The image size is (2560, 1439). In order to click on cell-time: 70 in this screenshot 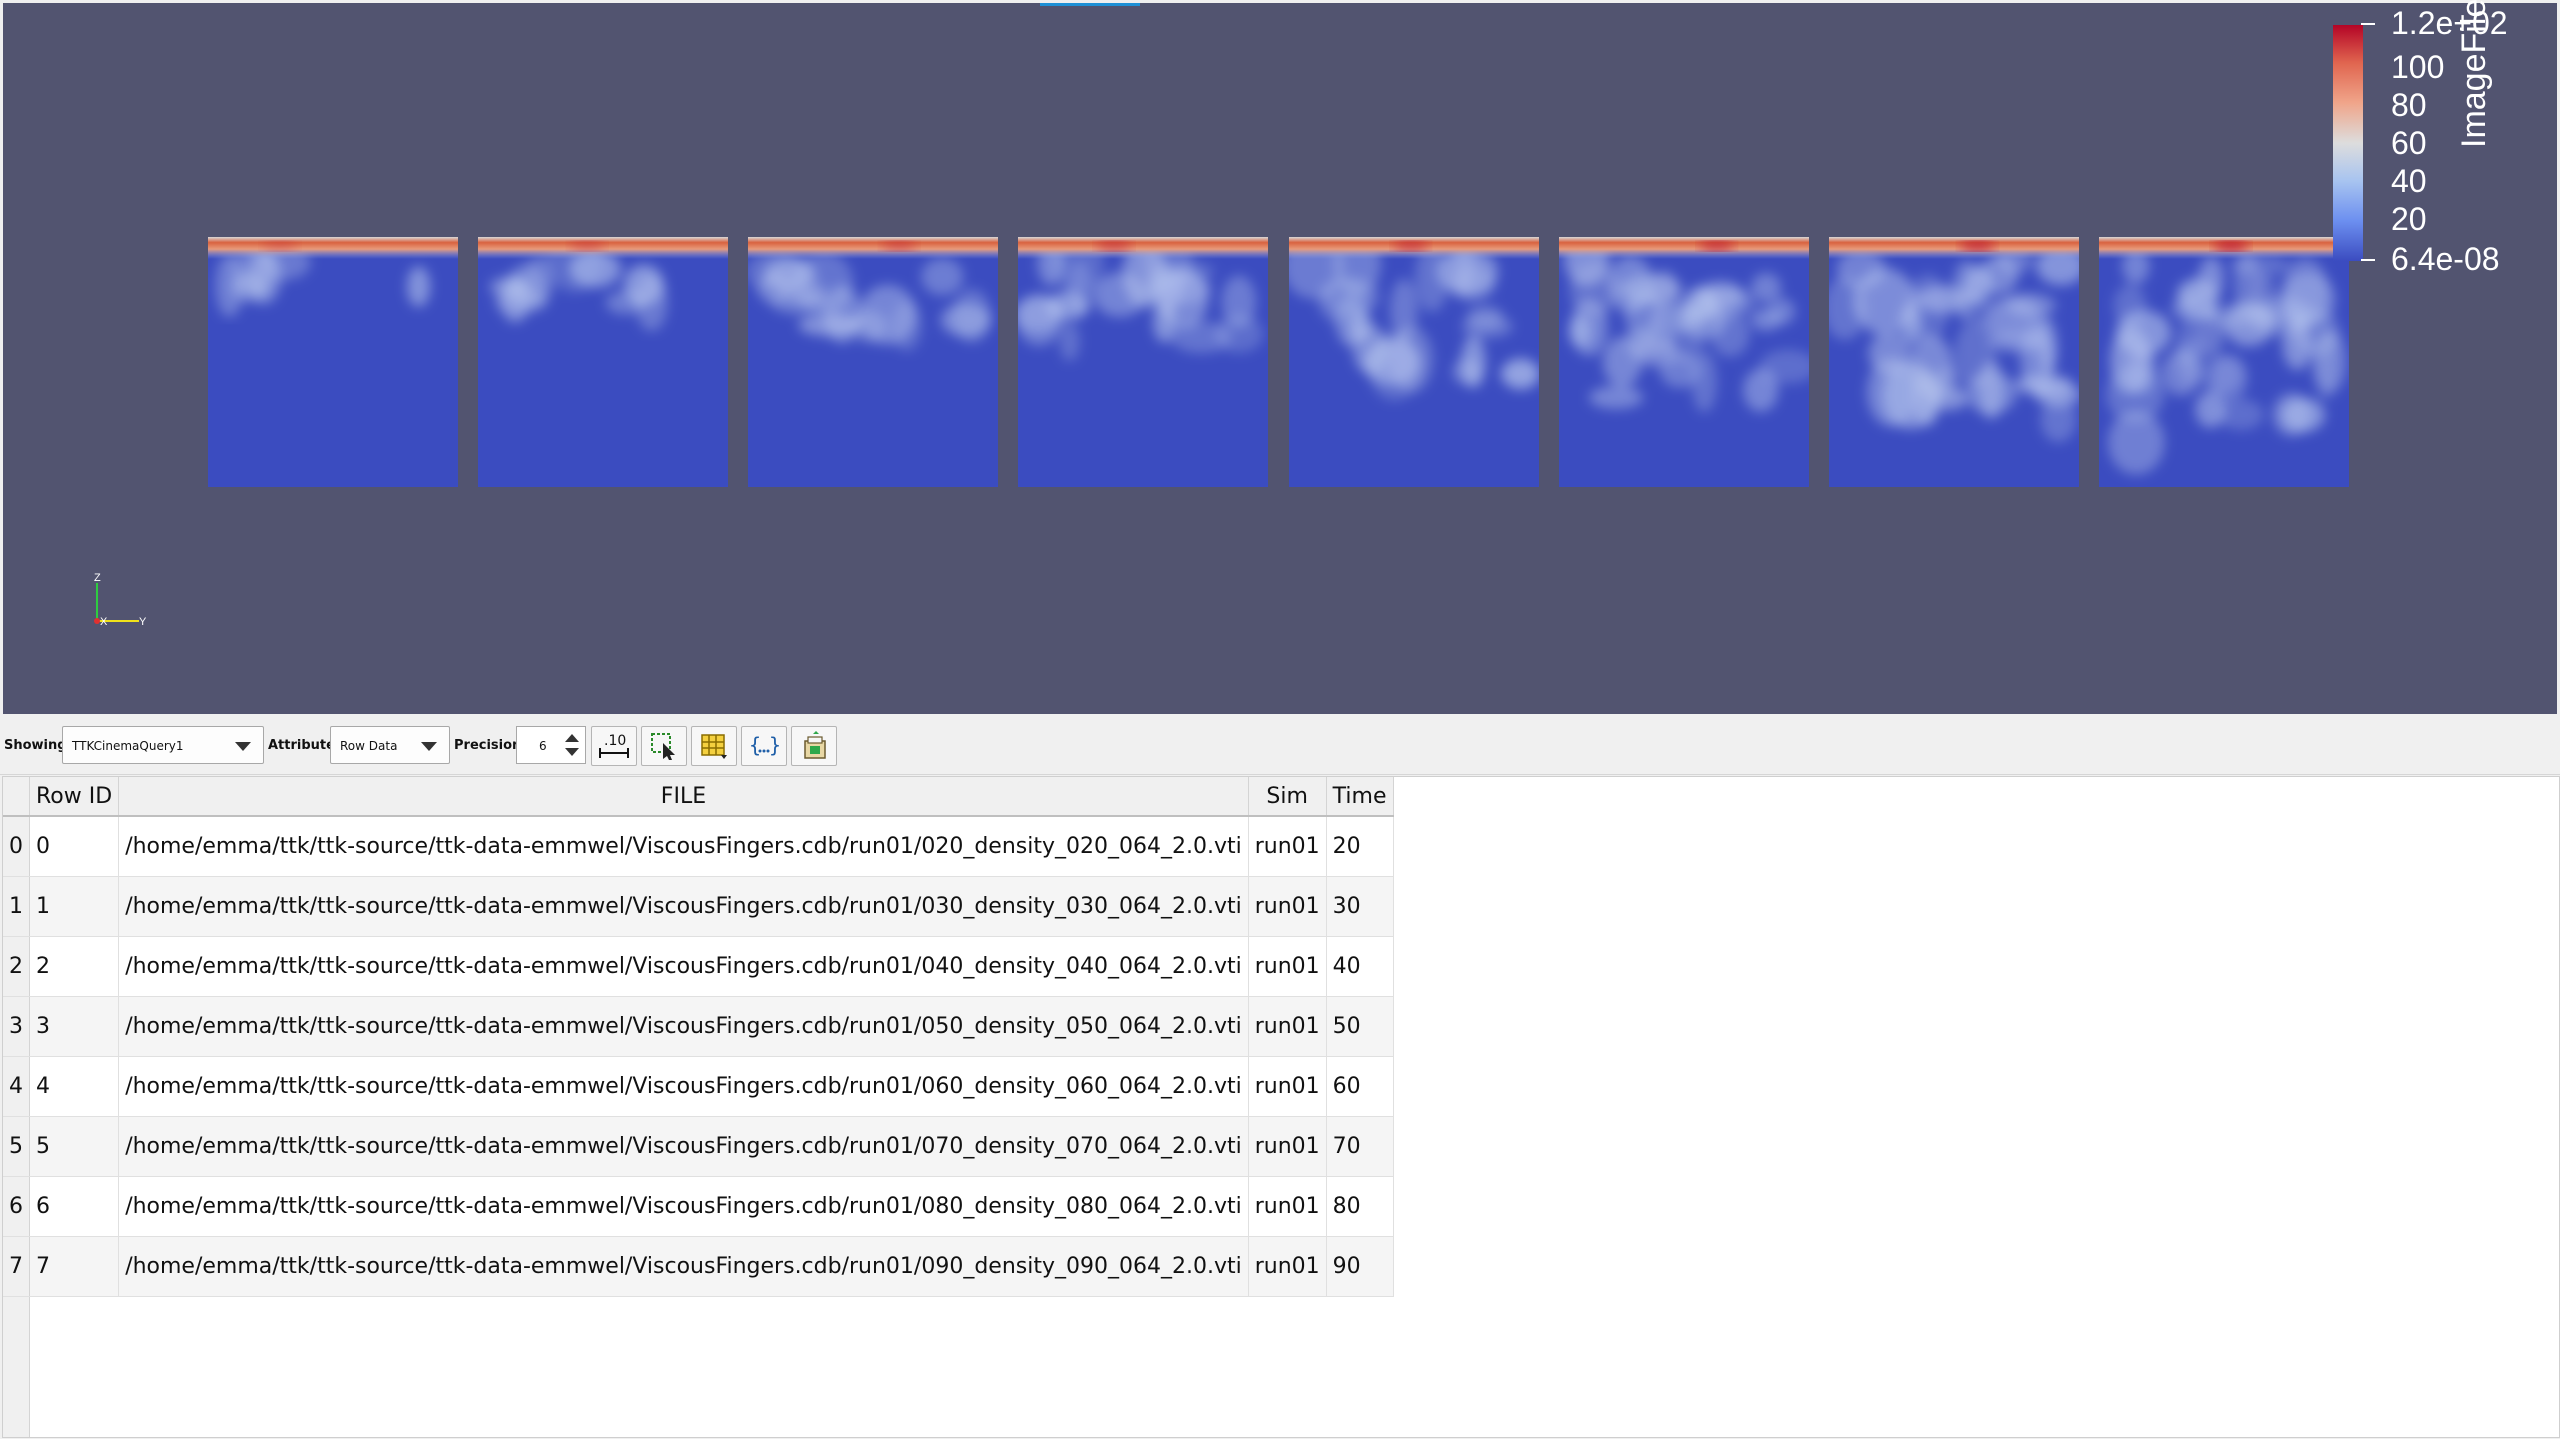, I will do `click(1360, 1146)`.